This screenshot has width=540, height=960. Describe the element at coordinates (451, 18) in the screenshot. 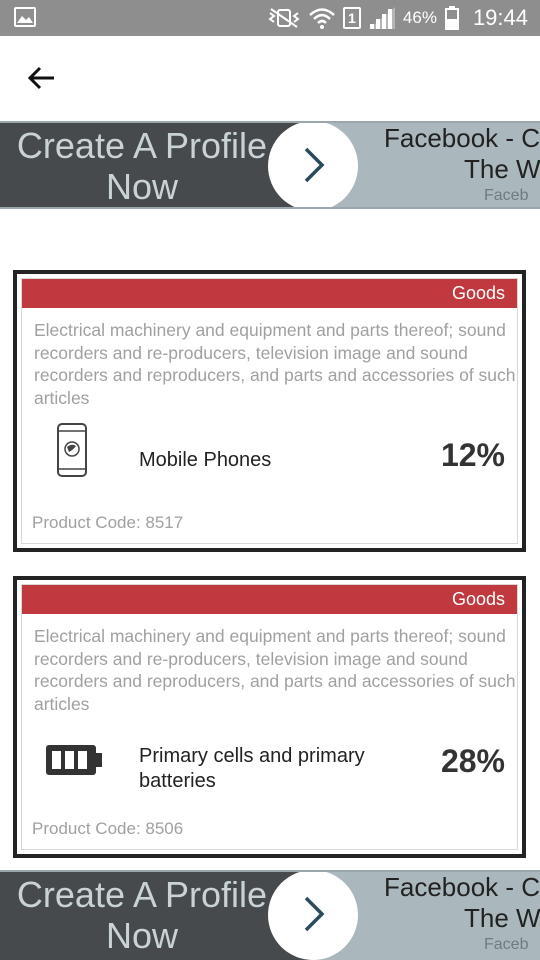

I see `battery-status-icon` at that location.